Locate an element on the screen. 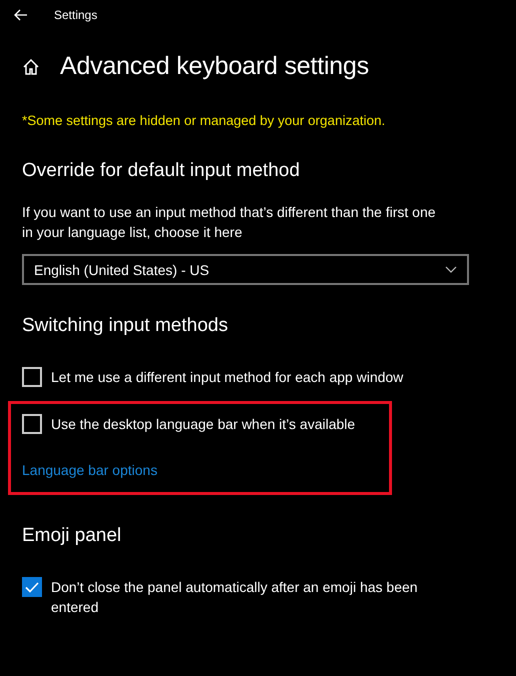  input-method-dropdown: English (United States) - US is located at coordinates (245, 269).